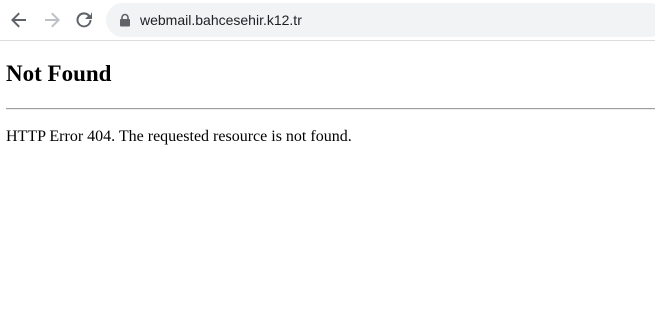  What do you see at coordinates (59, 73) in the screenshot?
I see `page-title: Not Found` at bounding box center [59, 73].